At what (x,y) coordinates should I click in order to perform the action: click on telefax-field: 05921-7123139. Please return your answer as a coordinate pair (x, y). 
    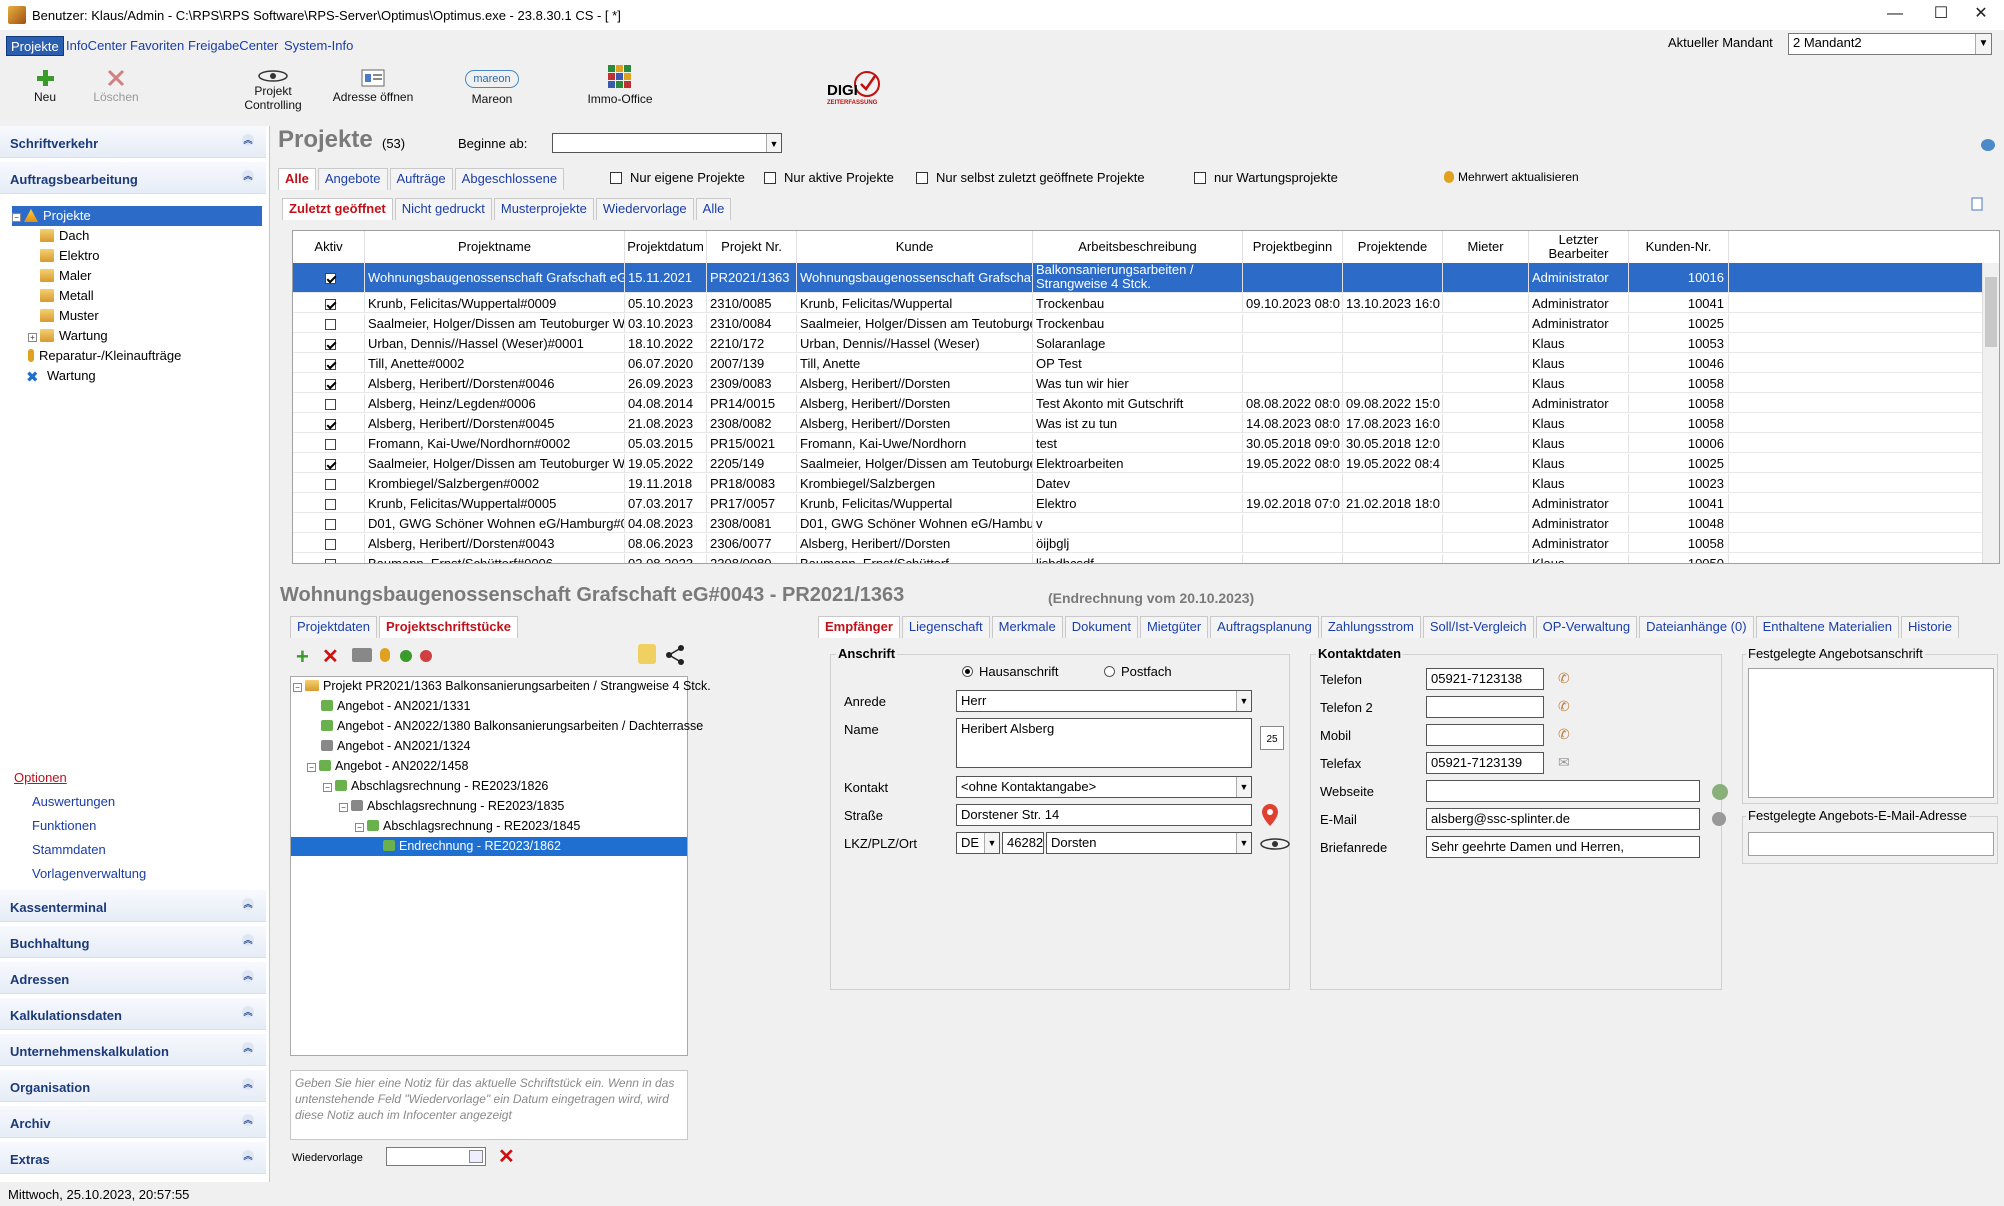
    Looking at the image, I should click on (1485, 763).